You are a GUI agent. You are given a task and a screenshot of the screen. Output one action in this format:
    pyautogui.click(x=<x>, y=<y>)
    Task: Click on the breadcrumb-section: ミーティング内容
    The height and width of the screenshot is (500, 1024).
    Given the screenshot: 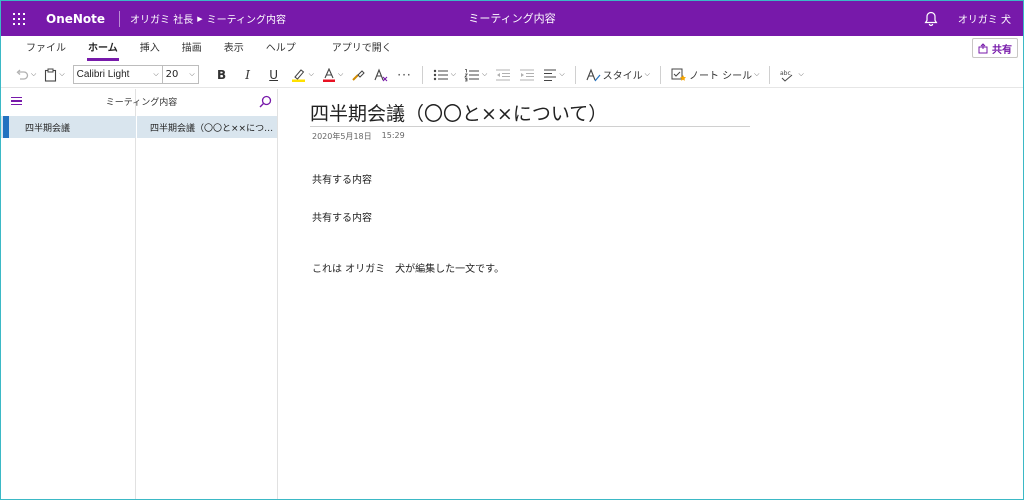 What is the action you would take?
    pyautogui.click(x=246, y=18)
    